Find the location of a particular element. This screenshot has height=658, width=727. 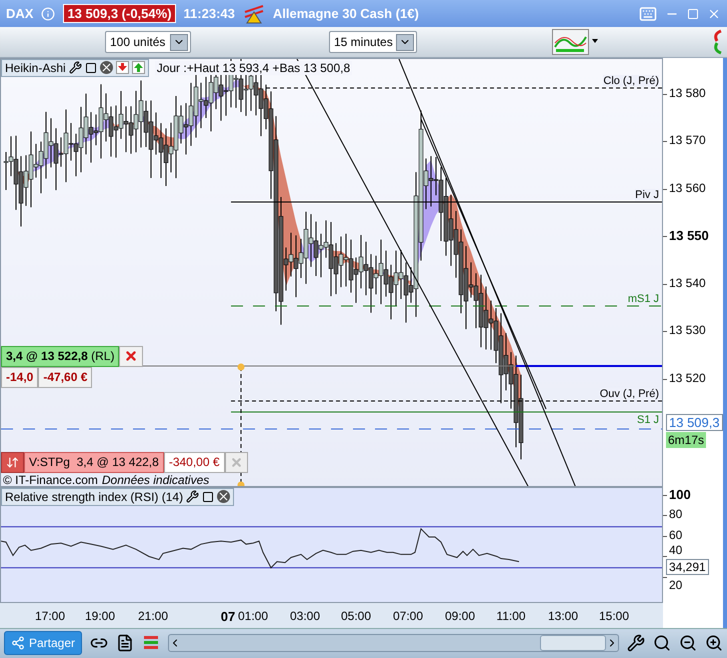

handle-dot is located at coordinates (241, 366).